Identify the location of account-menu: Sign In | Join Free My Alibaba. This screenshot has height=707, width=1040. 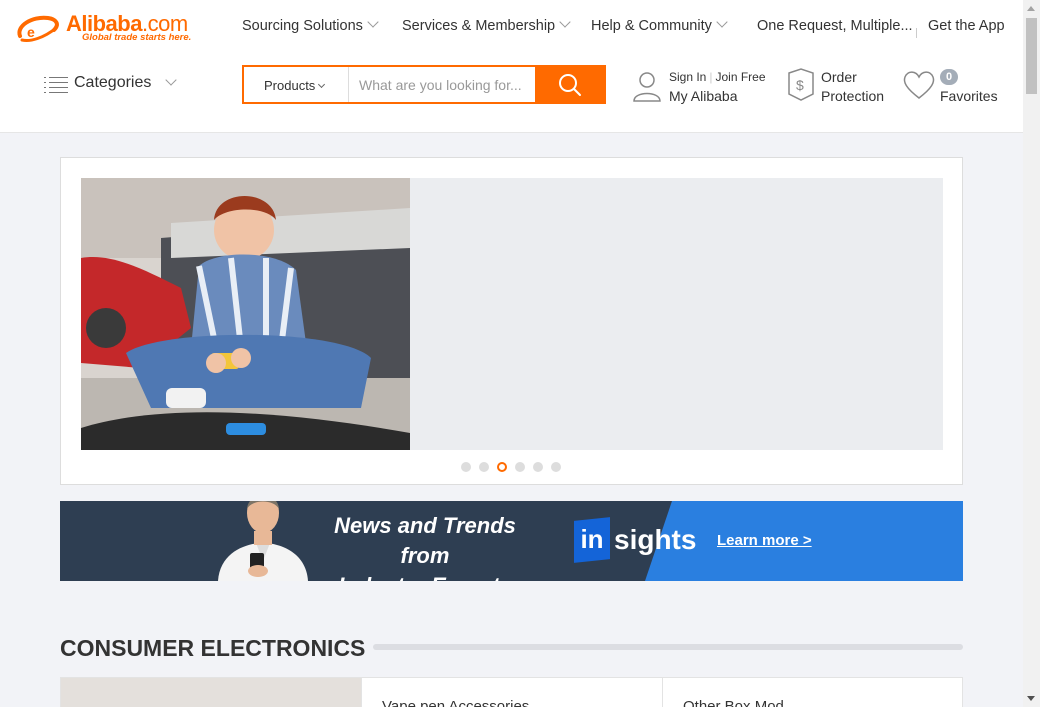
(702, 88).